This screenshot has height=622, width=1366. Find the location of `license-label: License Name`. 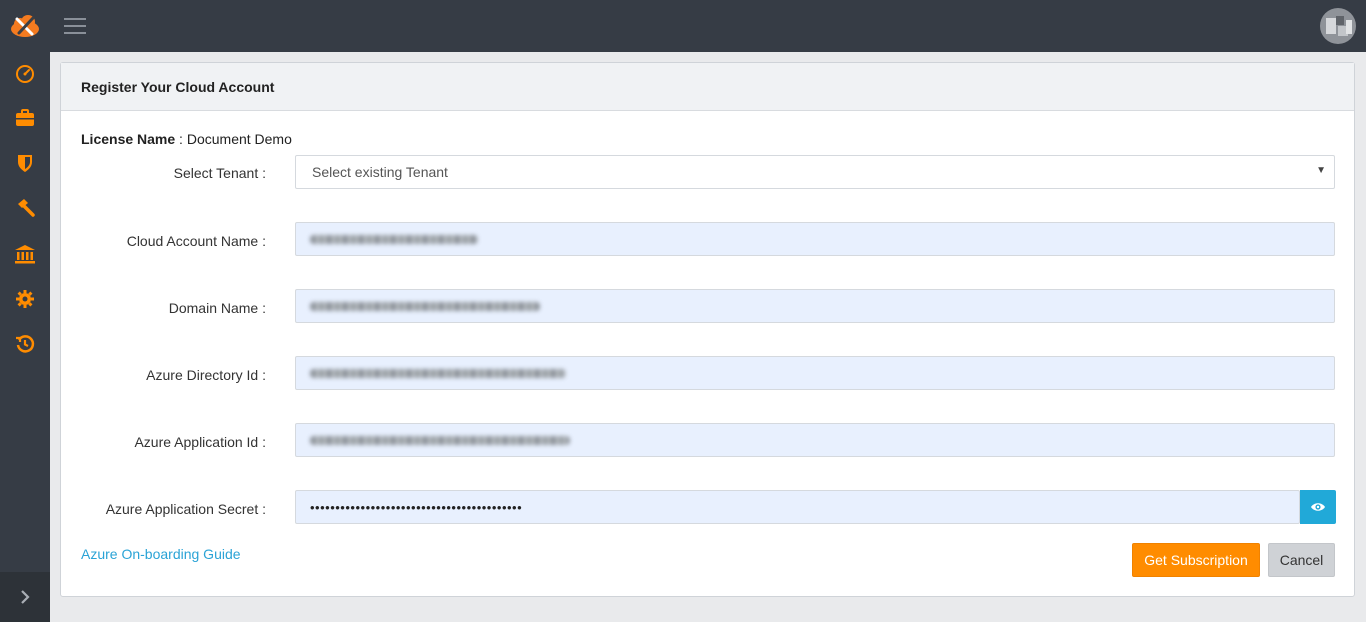

license-label: License Name is located at coordinates (128, 139).